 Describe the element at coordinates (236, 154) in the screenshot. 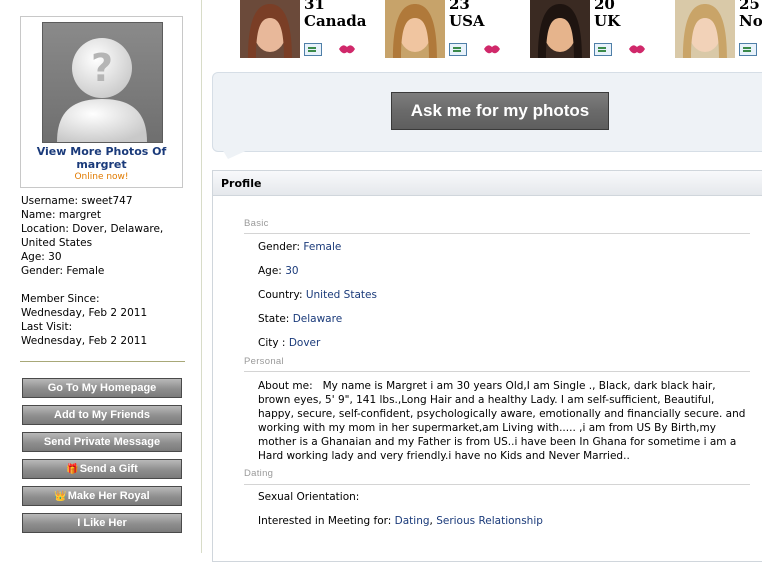

I see `bubble-tail` at that location.